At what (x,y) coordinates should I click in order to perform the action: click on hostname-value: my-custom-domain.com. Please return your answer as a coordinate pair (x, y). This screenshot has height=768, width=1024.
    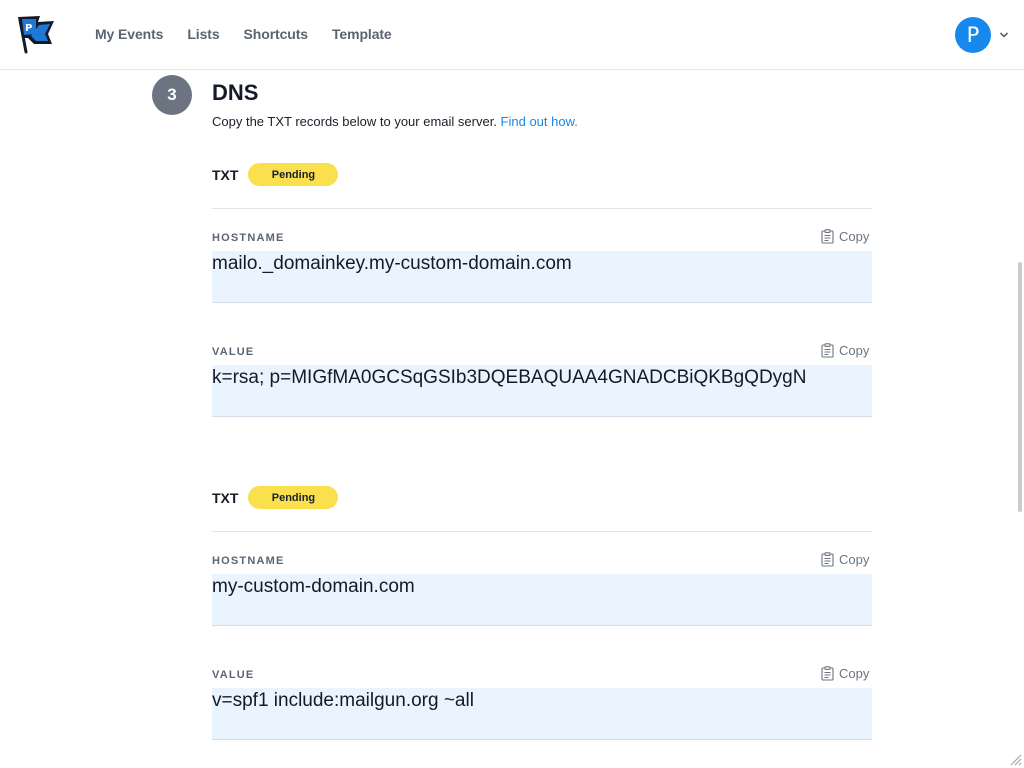
    Looking at the image, I should click on (313, 586).